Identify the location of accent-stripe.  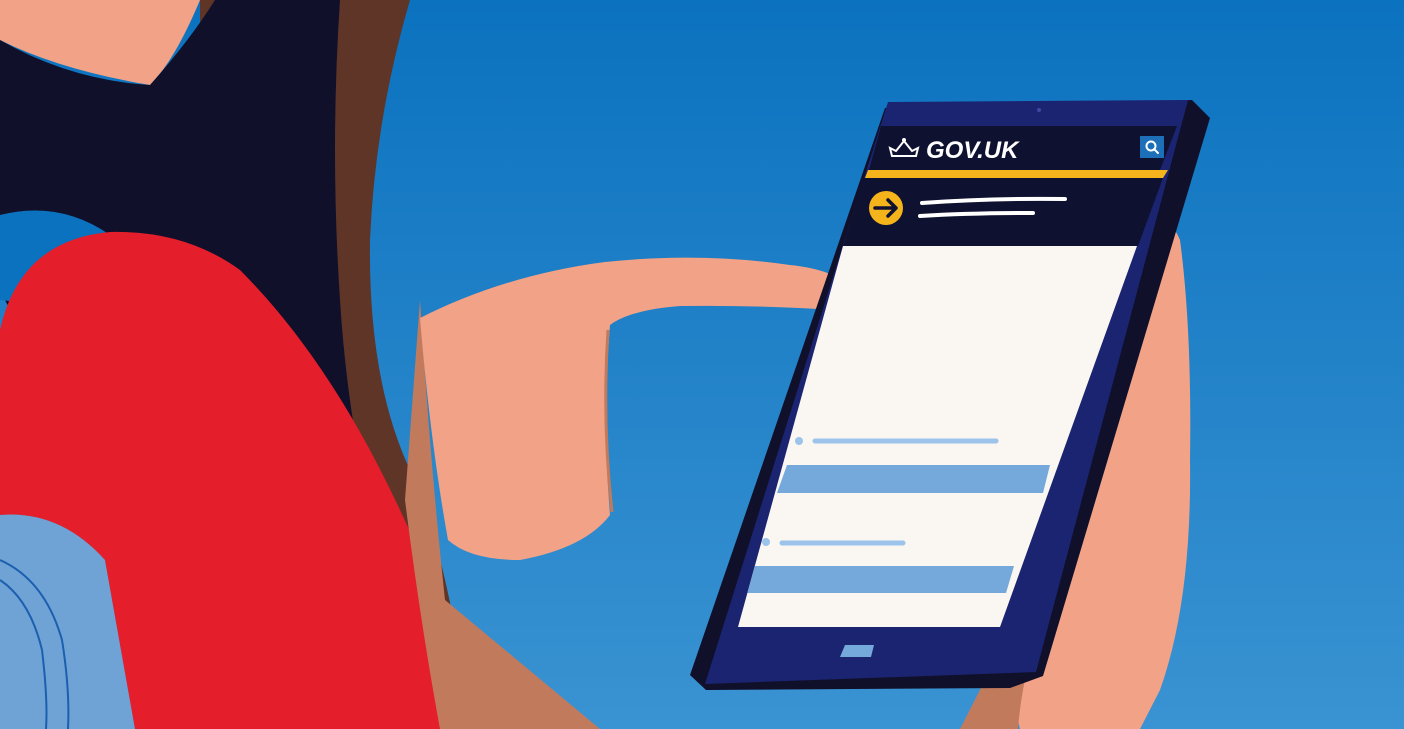
(1016, 174).